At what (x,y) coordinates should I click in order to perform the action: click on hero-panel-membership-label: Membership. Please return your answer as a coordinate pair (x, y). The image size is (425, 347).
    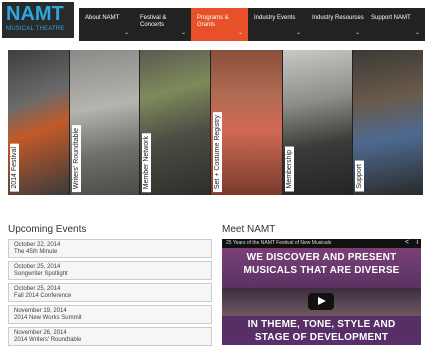
    Looking at the image, I should click on (289, 169).